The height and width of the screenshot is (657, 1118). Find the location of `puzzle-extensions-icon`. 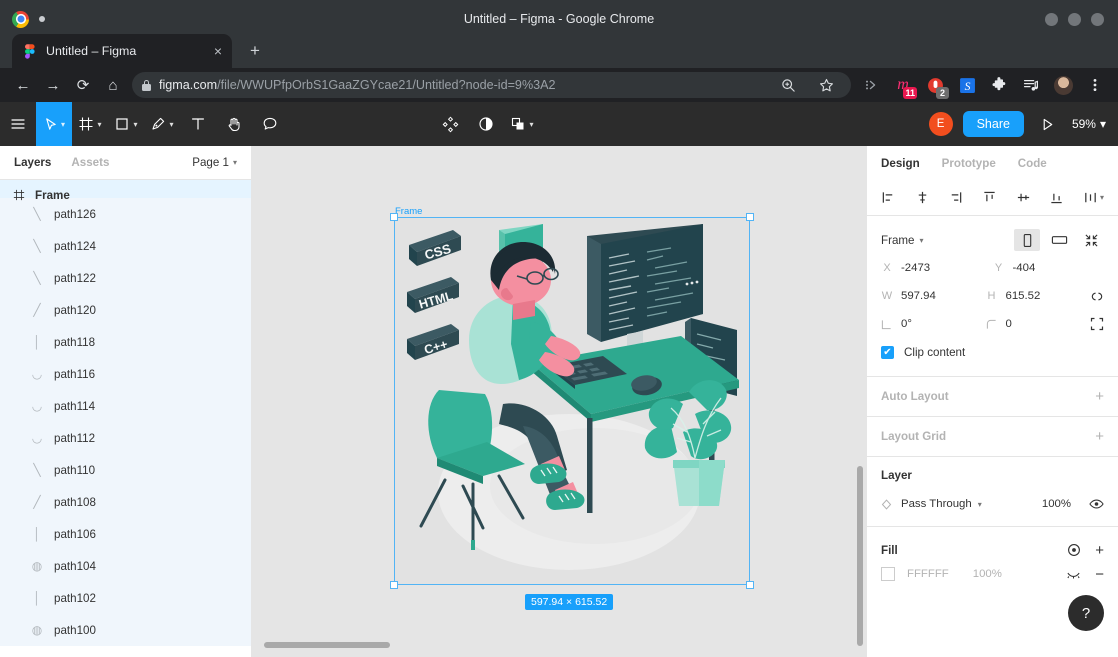

puzzle-extensions-icon is located at coordinates (999, 85).